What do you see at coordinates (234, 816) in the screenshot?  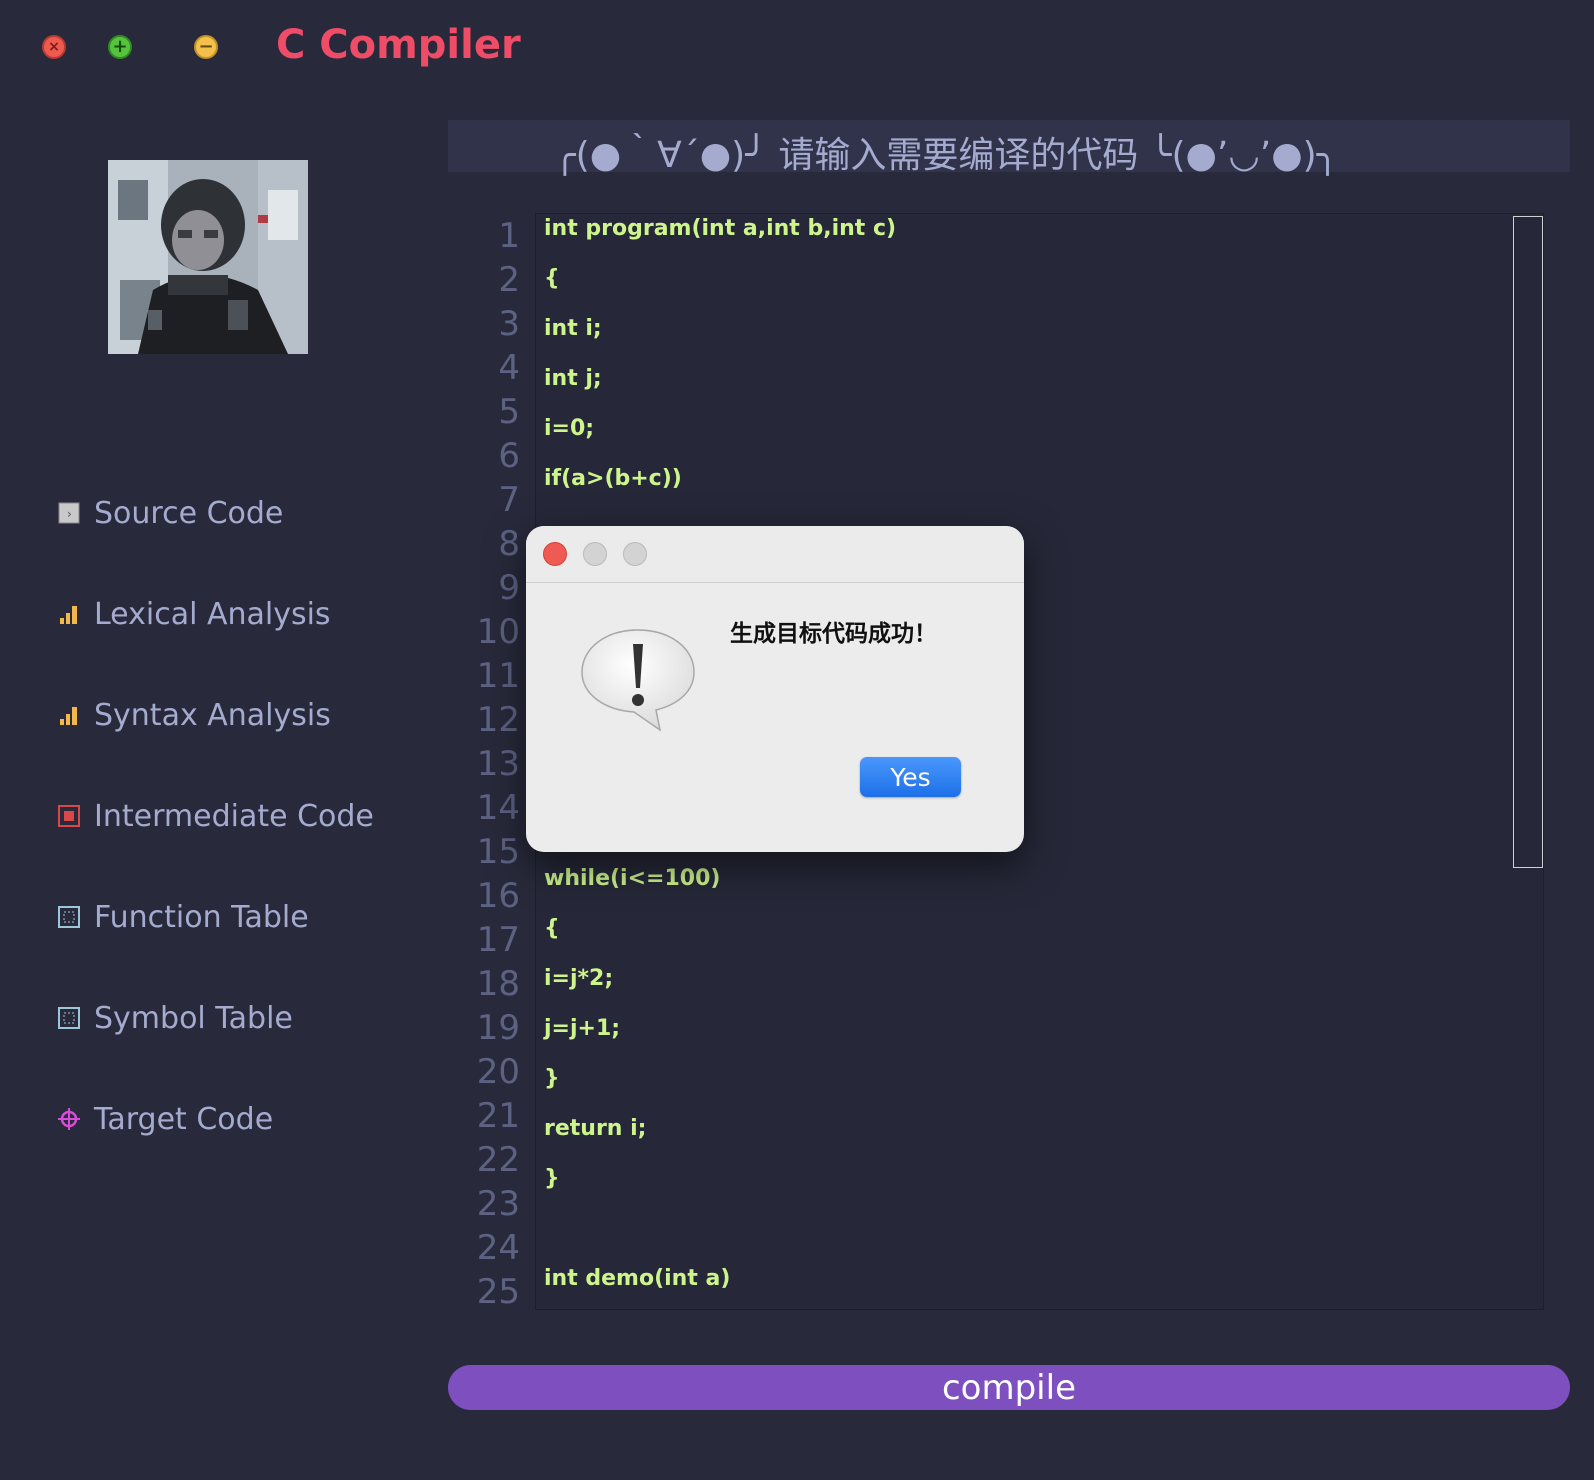 I see `sidebar-item-label: Intermediate Code` at bounding box center [234, 816].